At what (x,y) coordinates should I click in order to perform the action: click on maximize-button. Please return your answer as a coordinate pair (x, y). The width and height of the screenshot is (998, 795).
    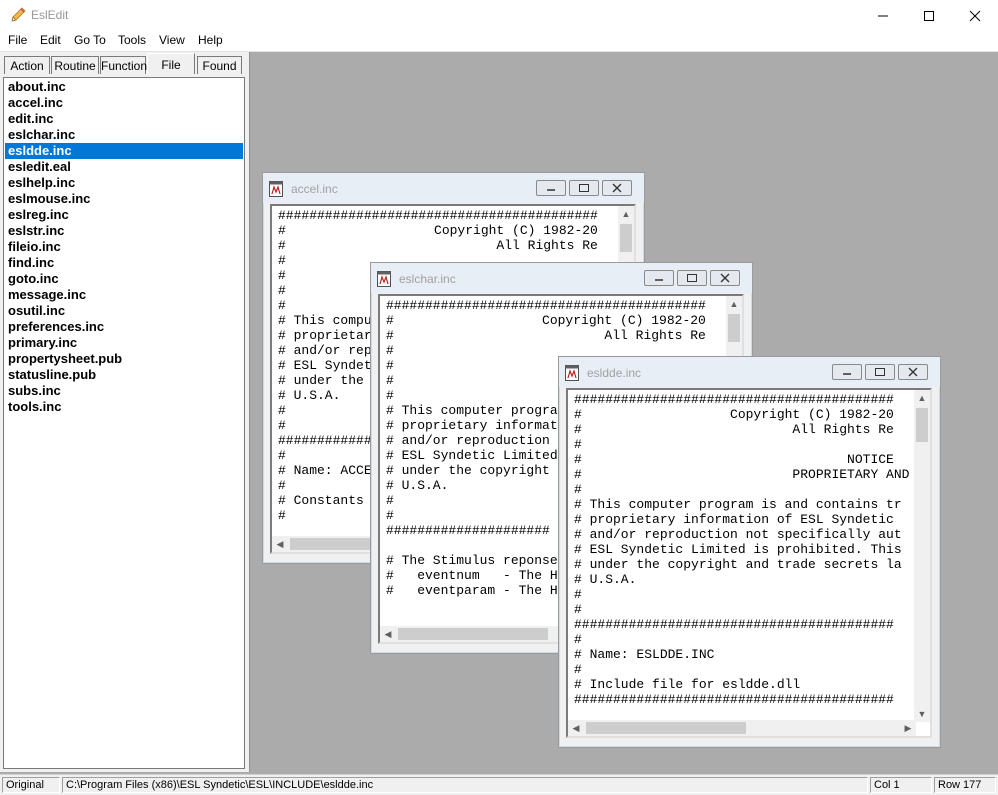
    Looking at the image, I should click on (929, 15).